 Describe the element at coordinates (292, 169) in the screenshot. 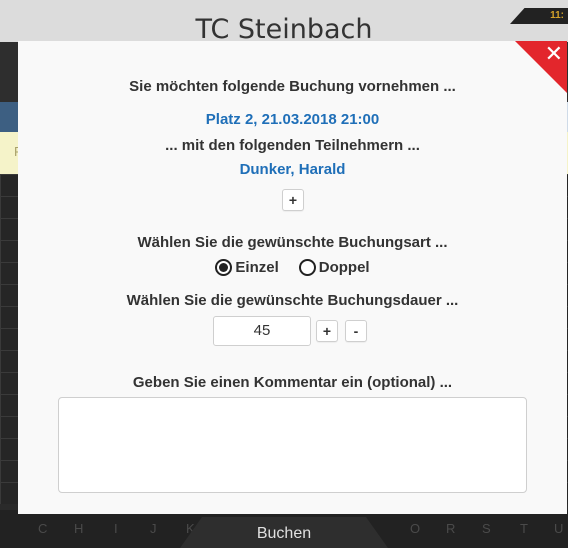

I see `participant-name: Dunker, Harald` at that location.